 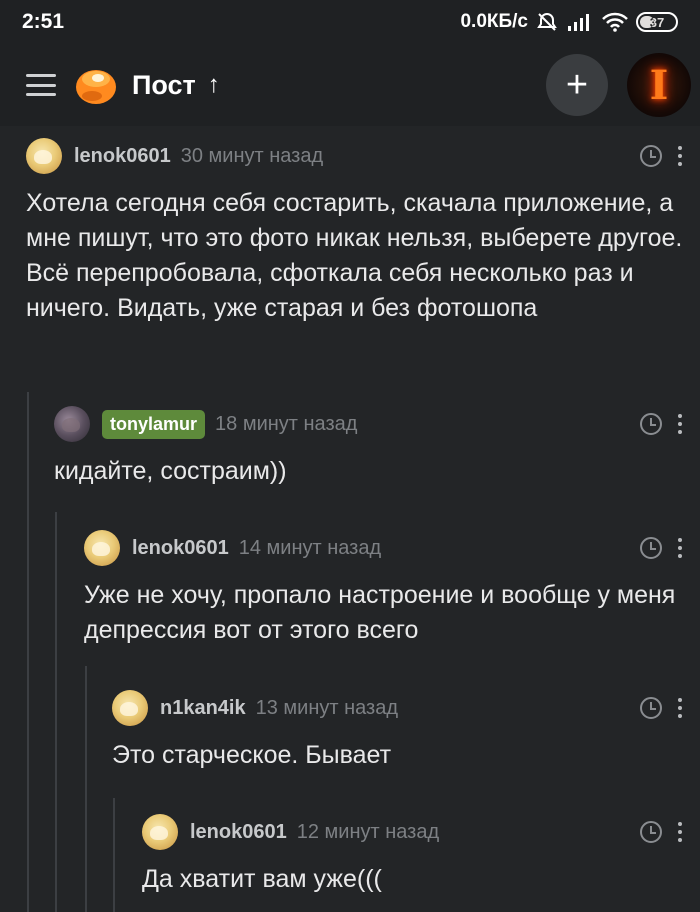 I want to click on comment-author: tonylamur, so click(x=154, y=424).